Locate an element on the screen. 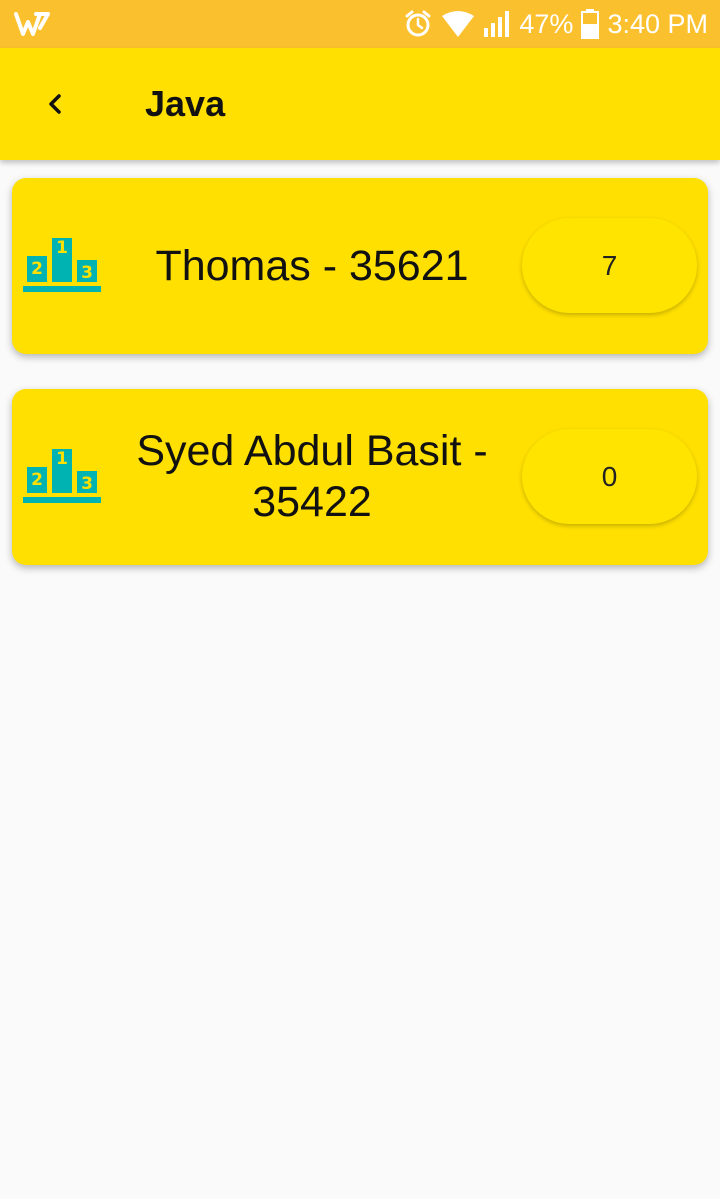  leaderboard-card: 2 1 3 Thomas - 35621 7 is located at coordinates (360, 266).